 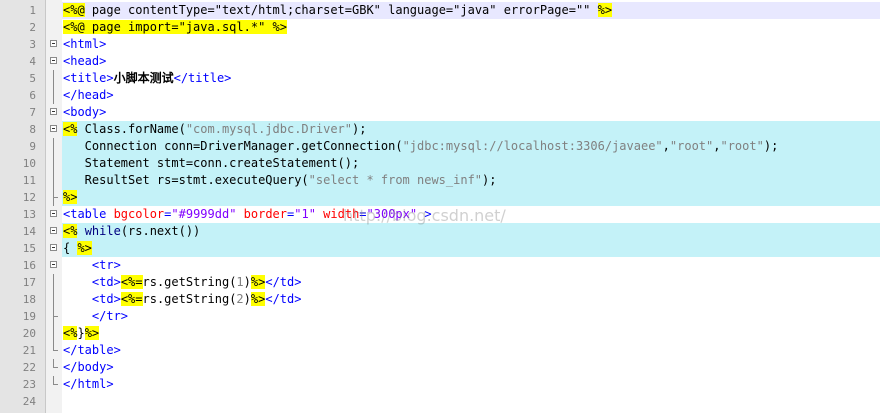 I want to click on line-number: 10, so click(x=29, y=163).